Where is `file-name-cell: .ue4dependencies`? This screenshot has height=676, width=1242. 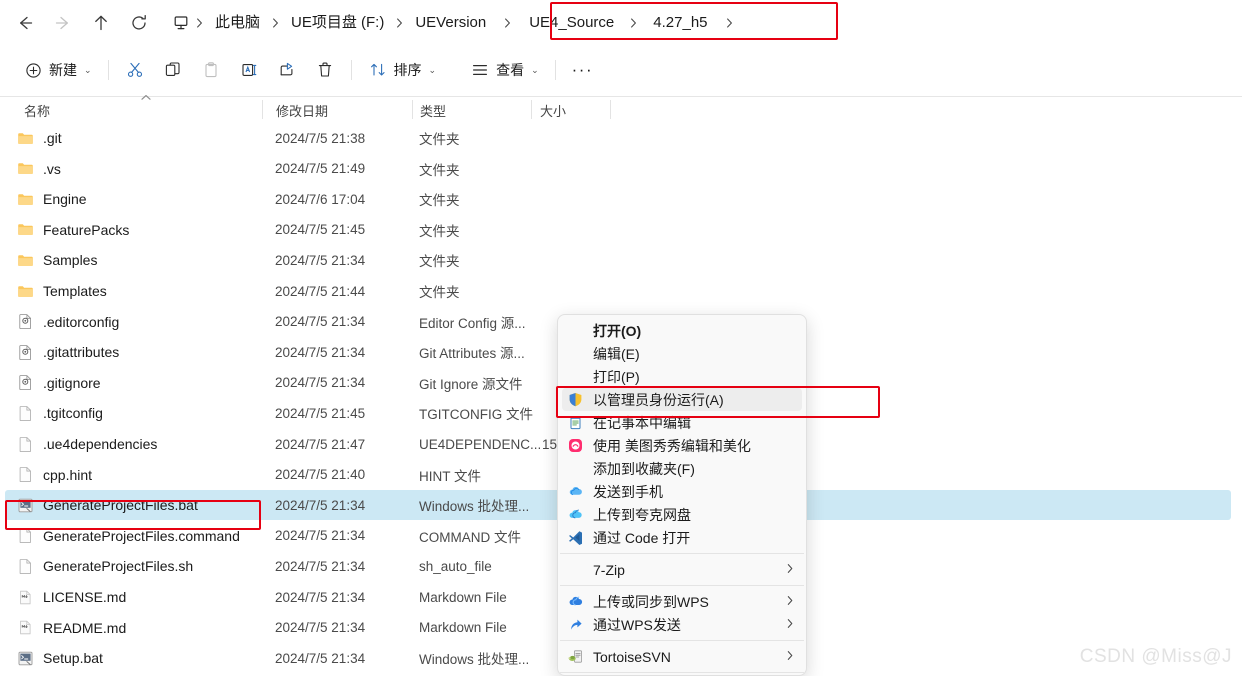
file-name-cell: .ue4dependencies is located at coordinates (87, 444).